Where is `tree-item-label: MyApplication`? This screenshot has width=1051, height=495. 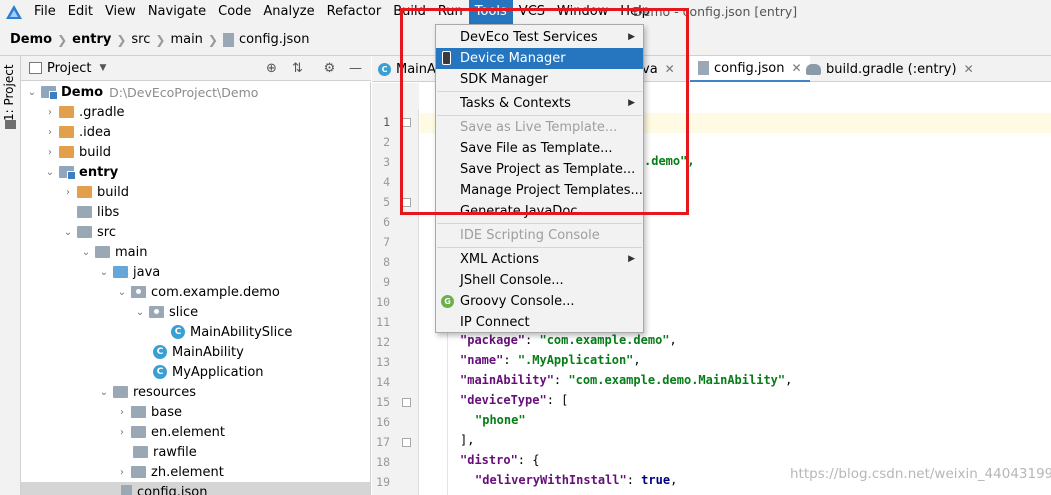
tree-item-label: MyApplication is located at coordinates (218, 372).